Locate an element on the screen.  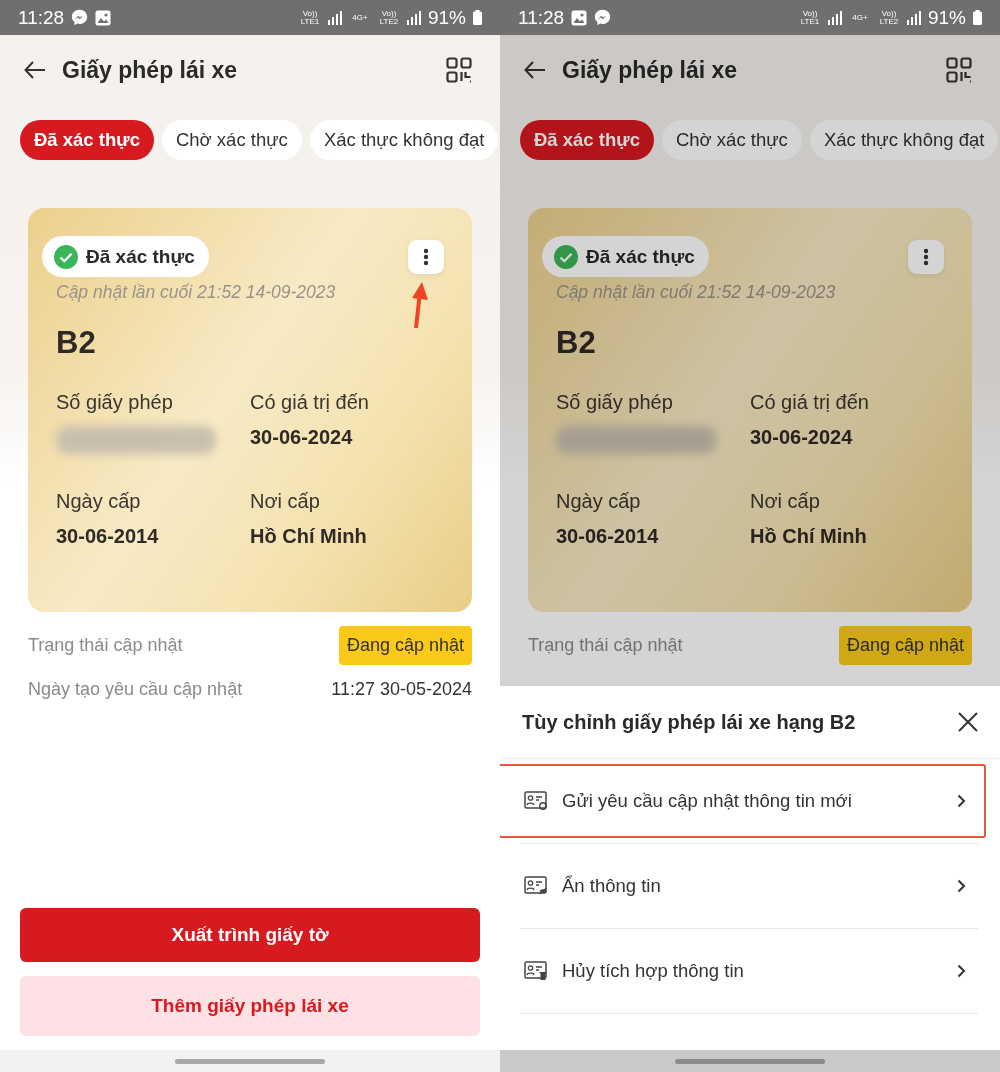
close-button is located at coordinates (968, 722).